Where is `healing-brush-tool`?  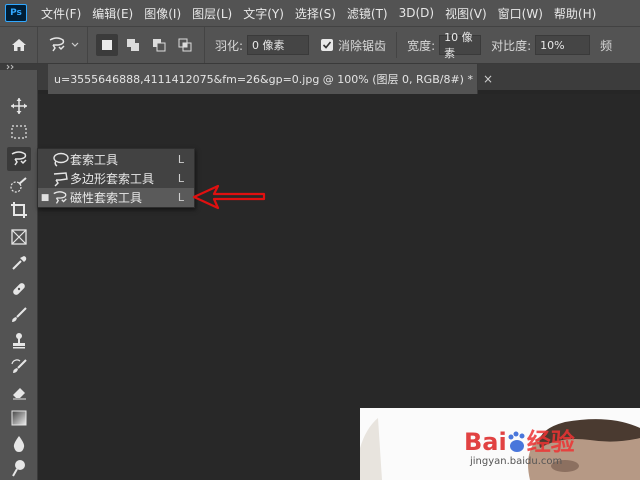 healing-brush-tool is located at coordinates (19, 289).